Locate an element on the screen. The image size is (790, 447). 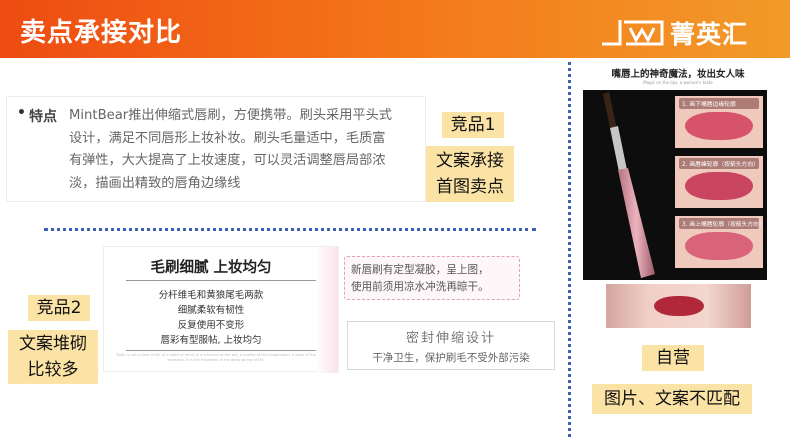
face-lips is located at coordinates (679, 306).